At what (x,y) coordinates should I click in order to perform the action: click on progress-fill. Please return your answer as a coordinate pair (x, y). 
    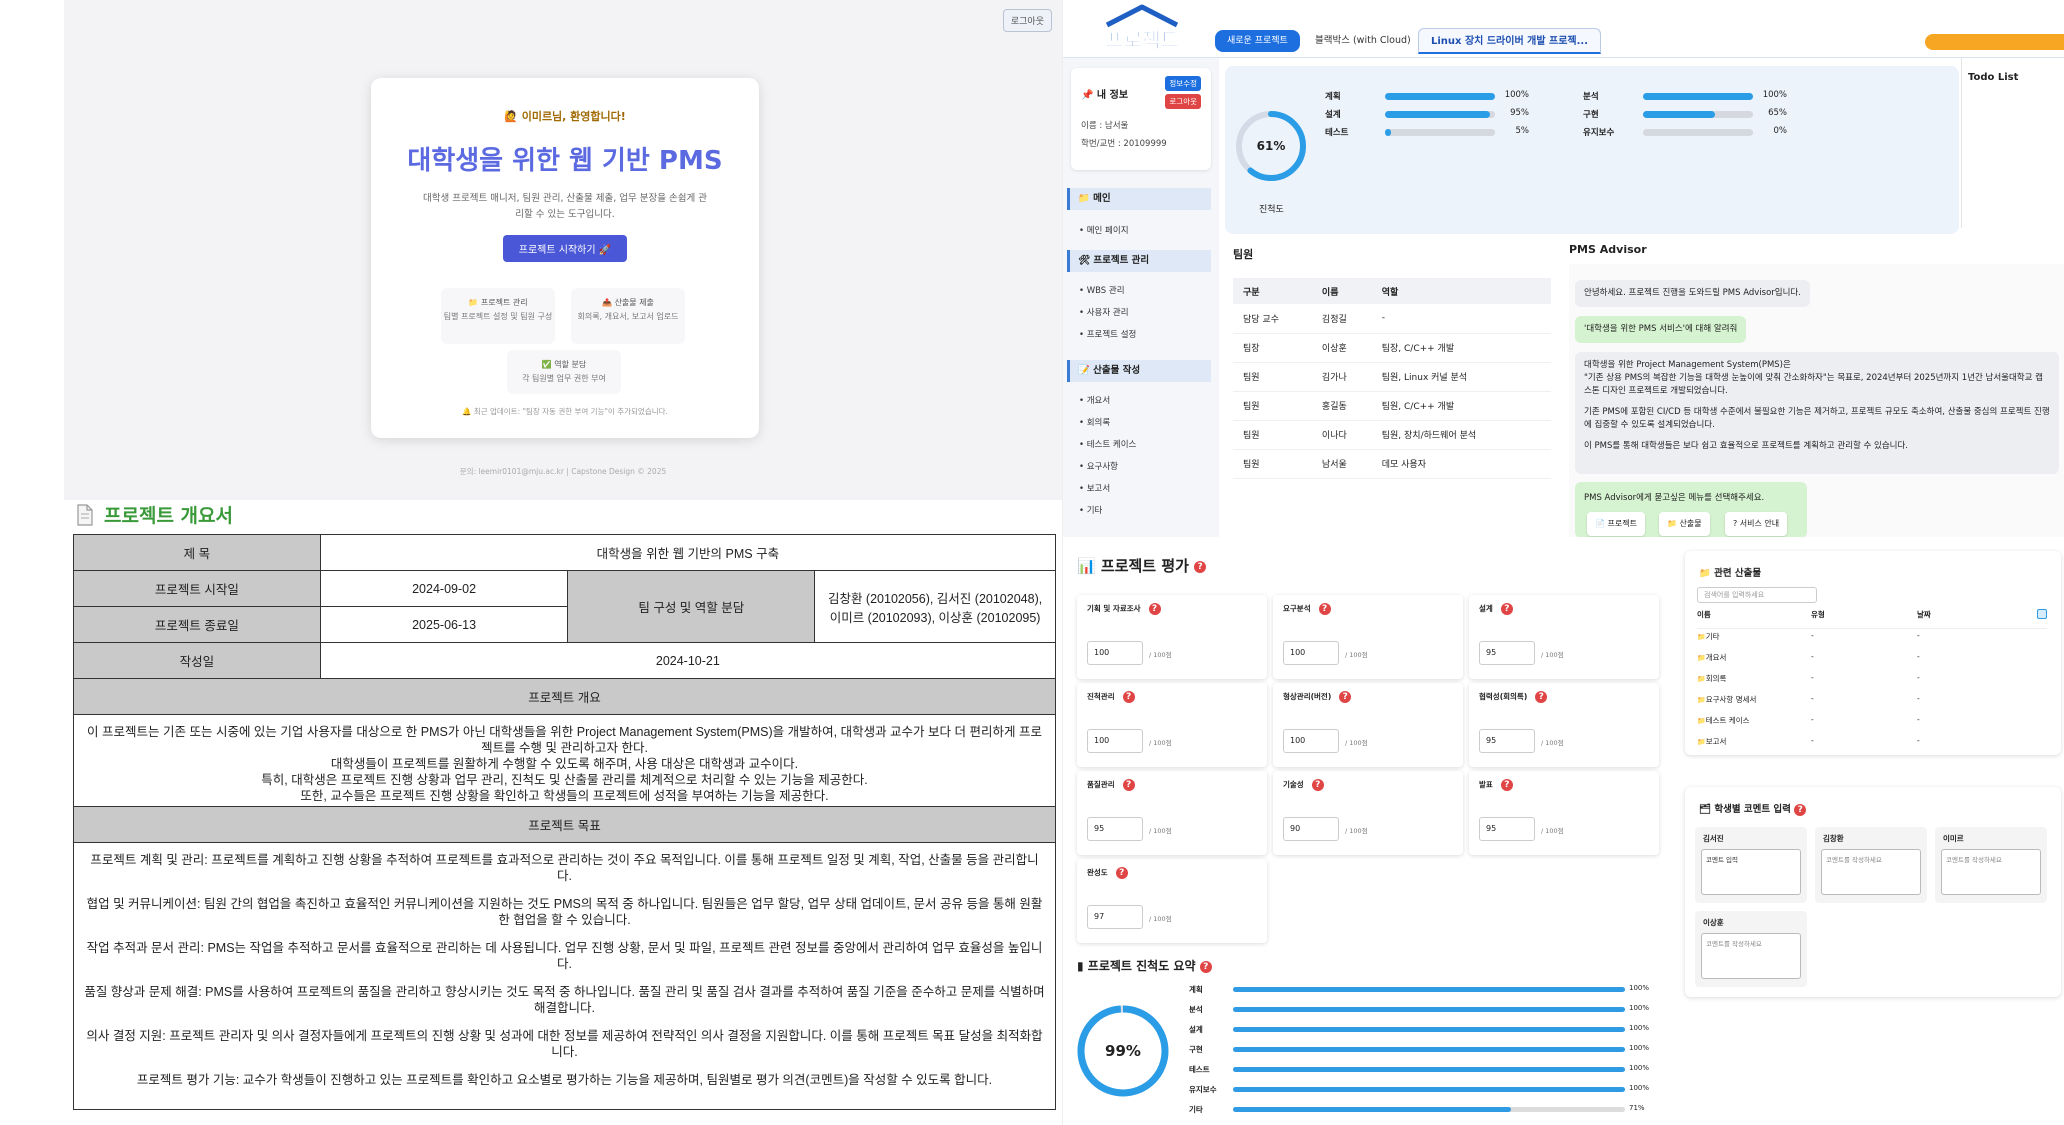
    Looking at the image, I should click on (1440, 96).